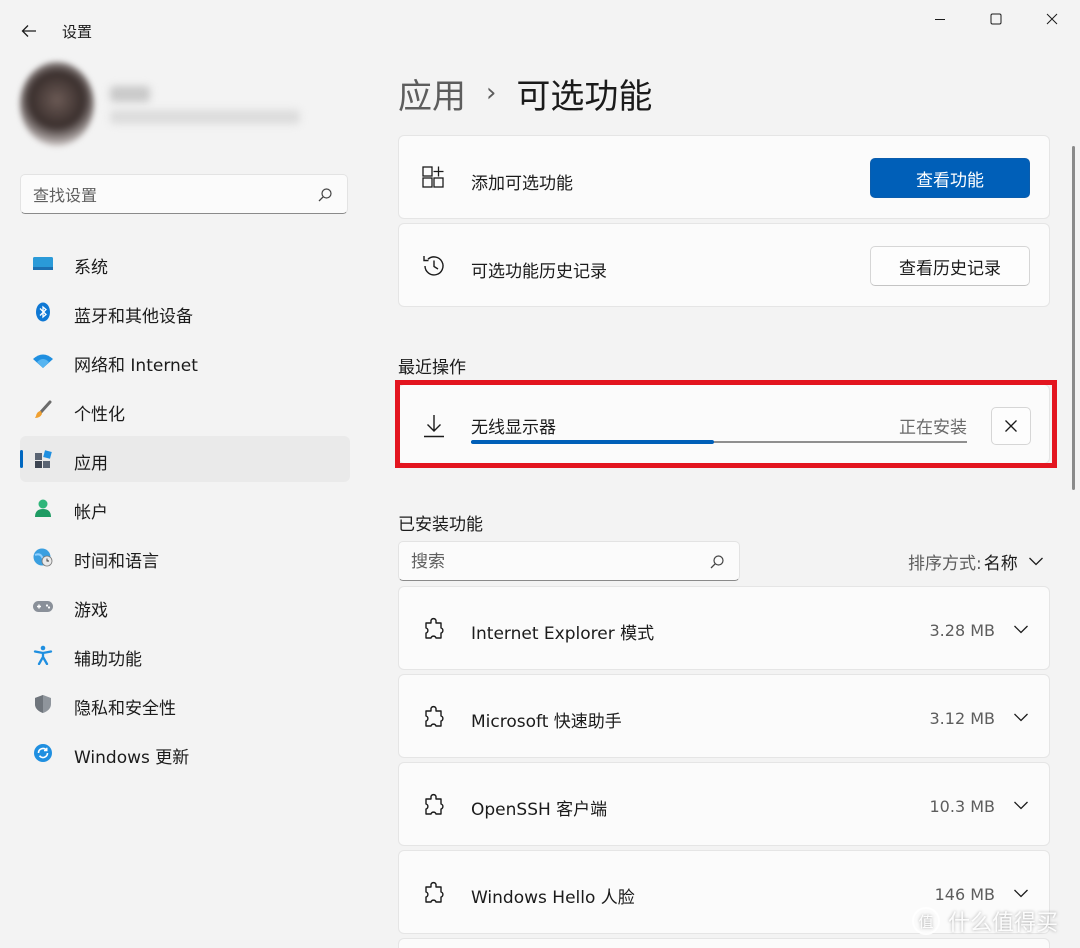 This screenshot has height=948, width=1080. I want to click on accessibility-icon, so click(43, 655).